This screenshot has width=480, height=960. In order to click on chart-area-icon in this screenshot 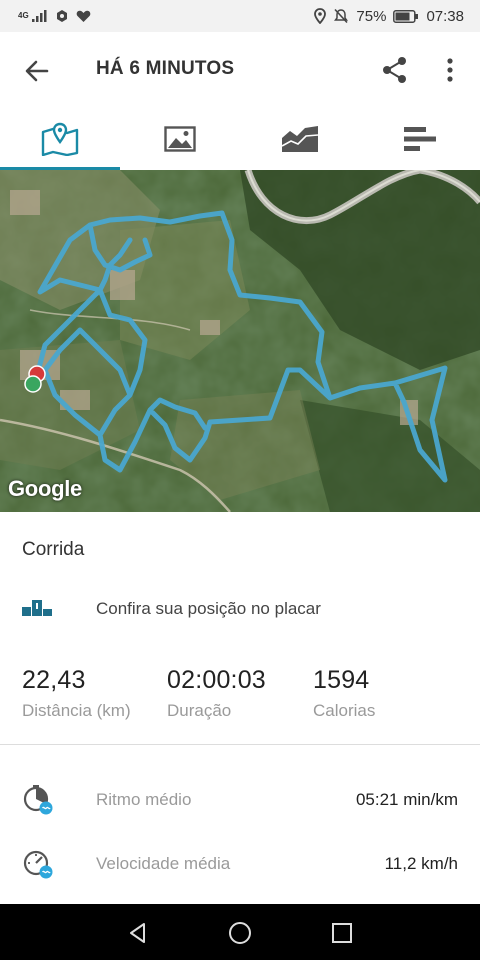, I will do `click(300, 139)`.